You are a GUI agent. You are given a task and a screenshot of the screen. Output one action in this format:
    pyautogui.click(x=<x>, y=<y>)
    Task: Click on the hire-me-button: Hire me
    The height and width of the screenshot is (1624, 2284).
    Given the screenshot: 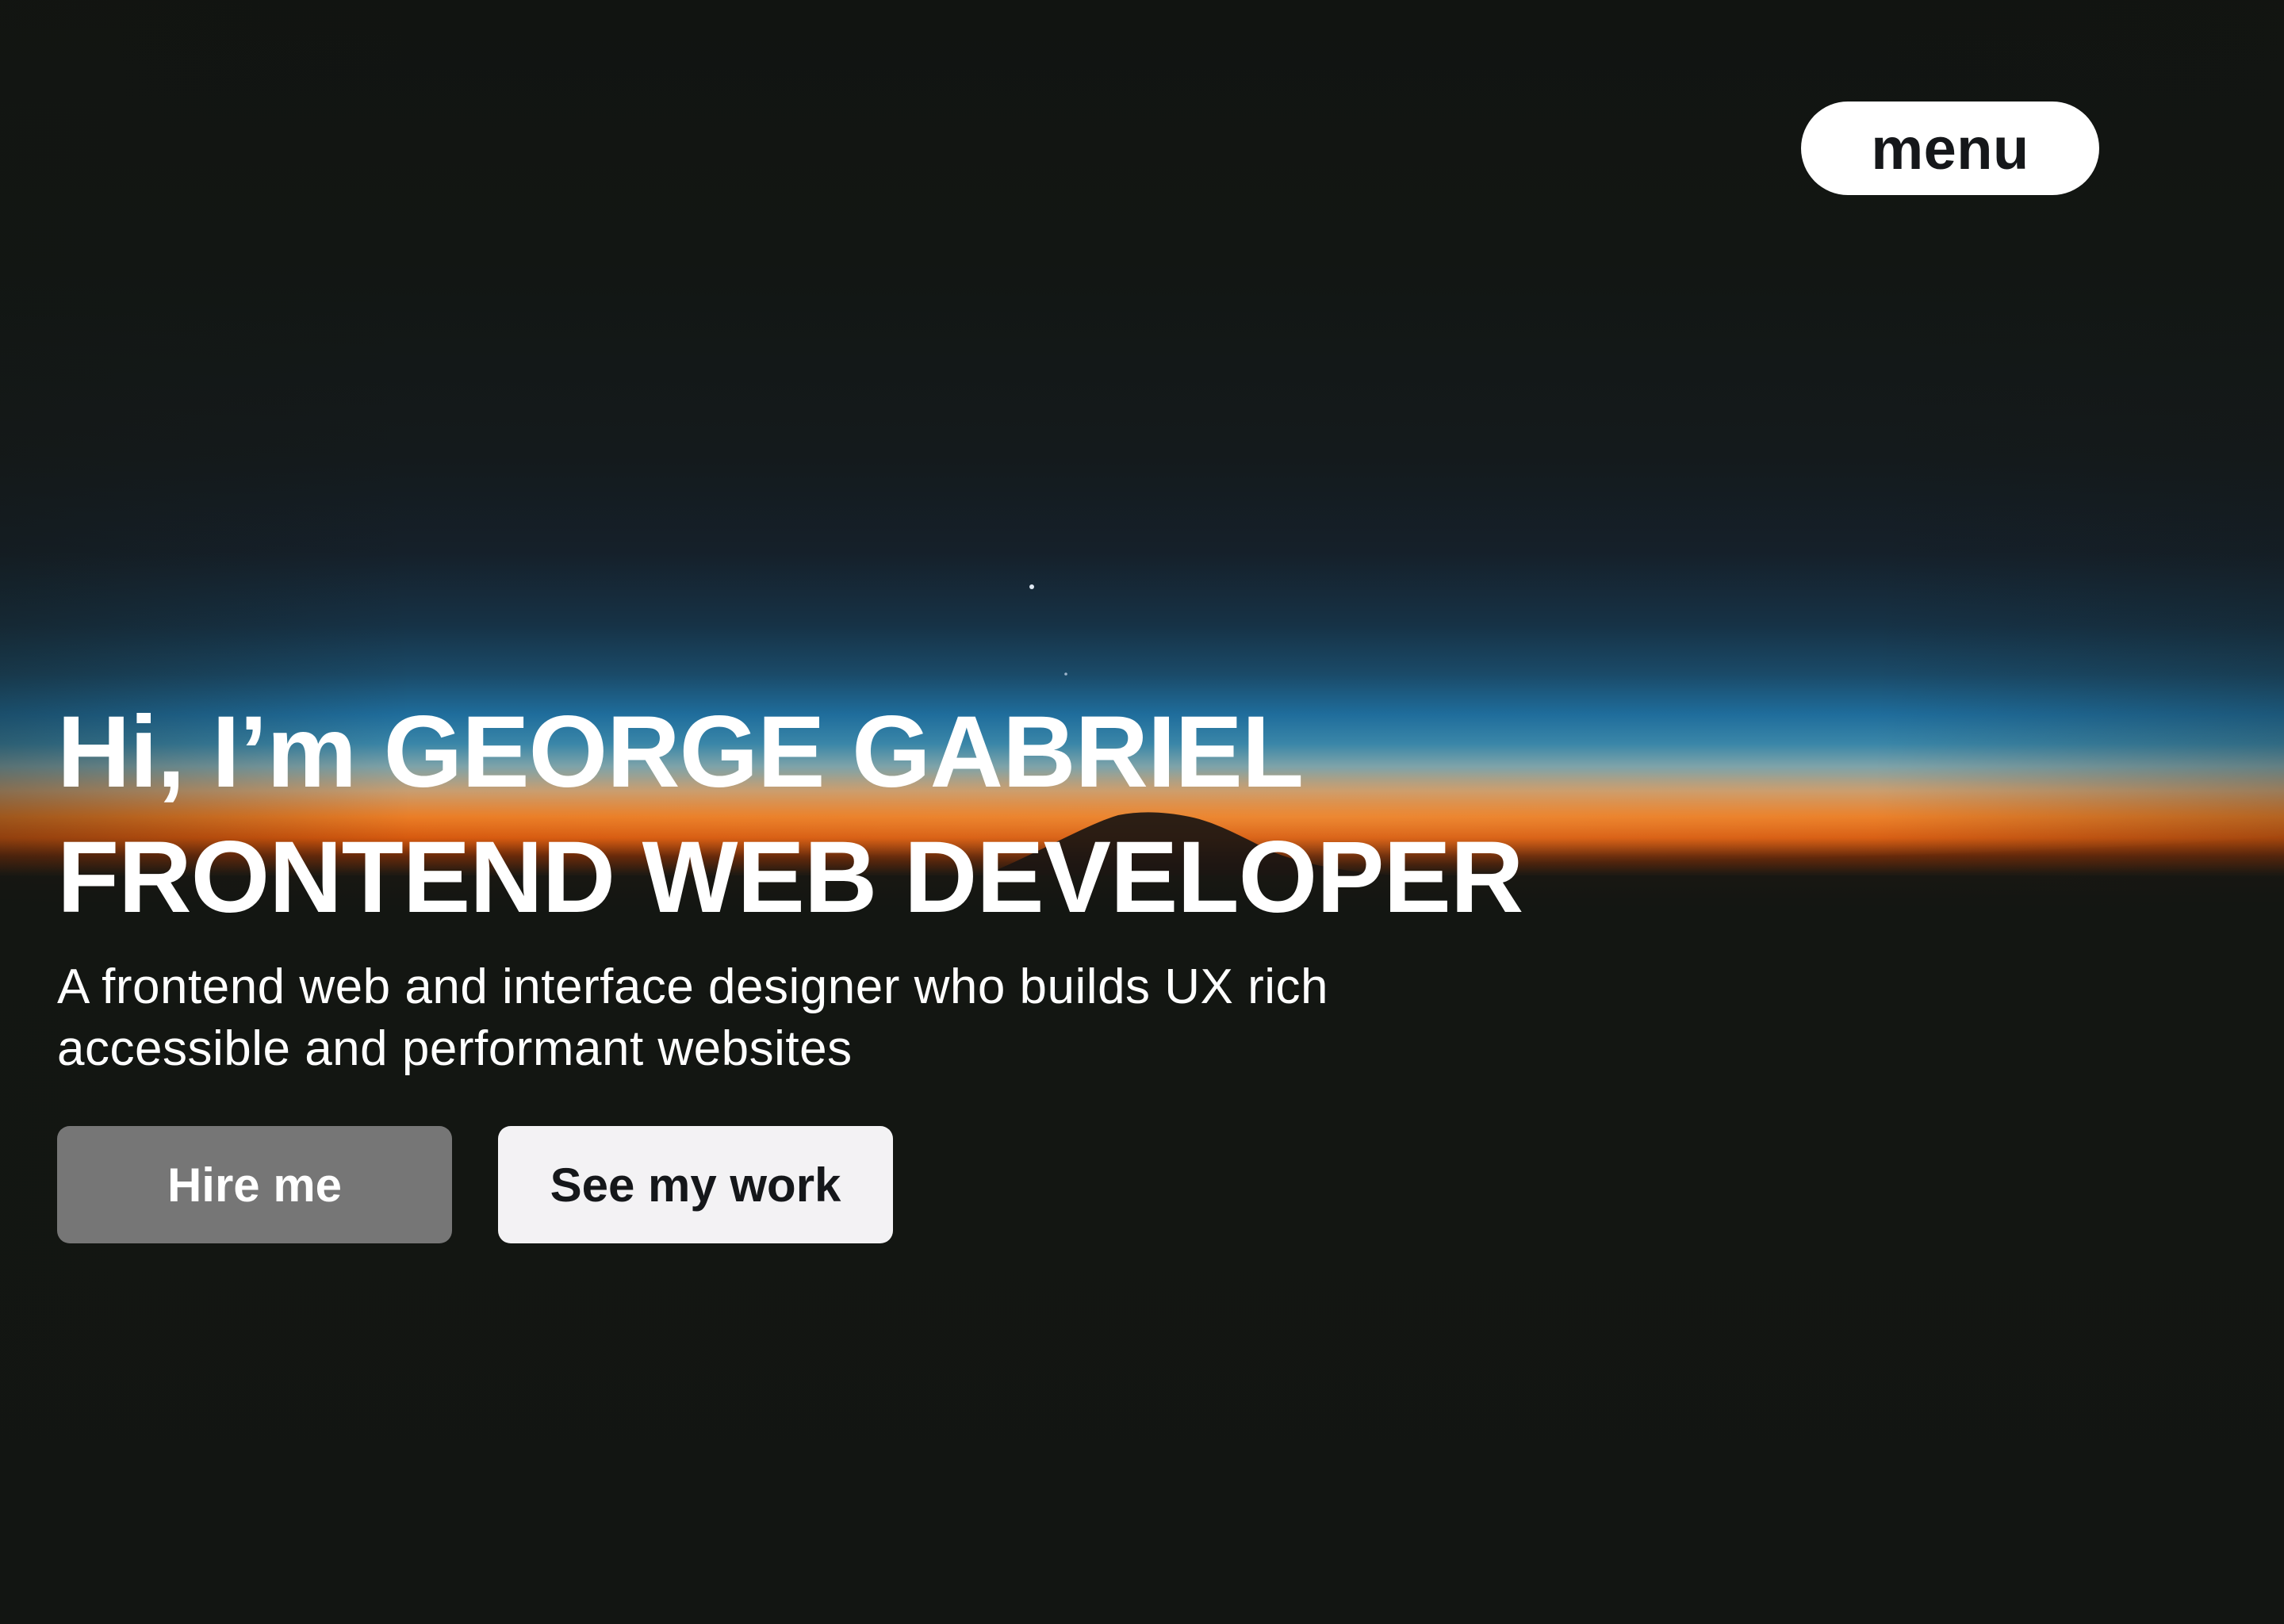 What is the action you would take?
    pyautogui.click(x=254, y=1184)
    